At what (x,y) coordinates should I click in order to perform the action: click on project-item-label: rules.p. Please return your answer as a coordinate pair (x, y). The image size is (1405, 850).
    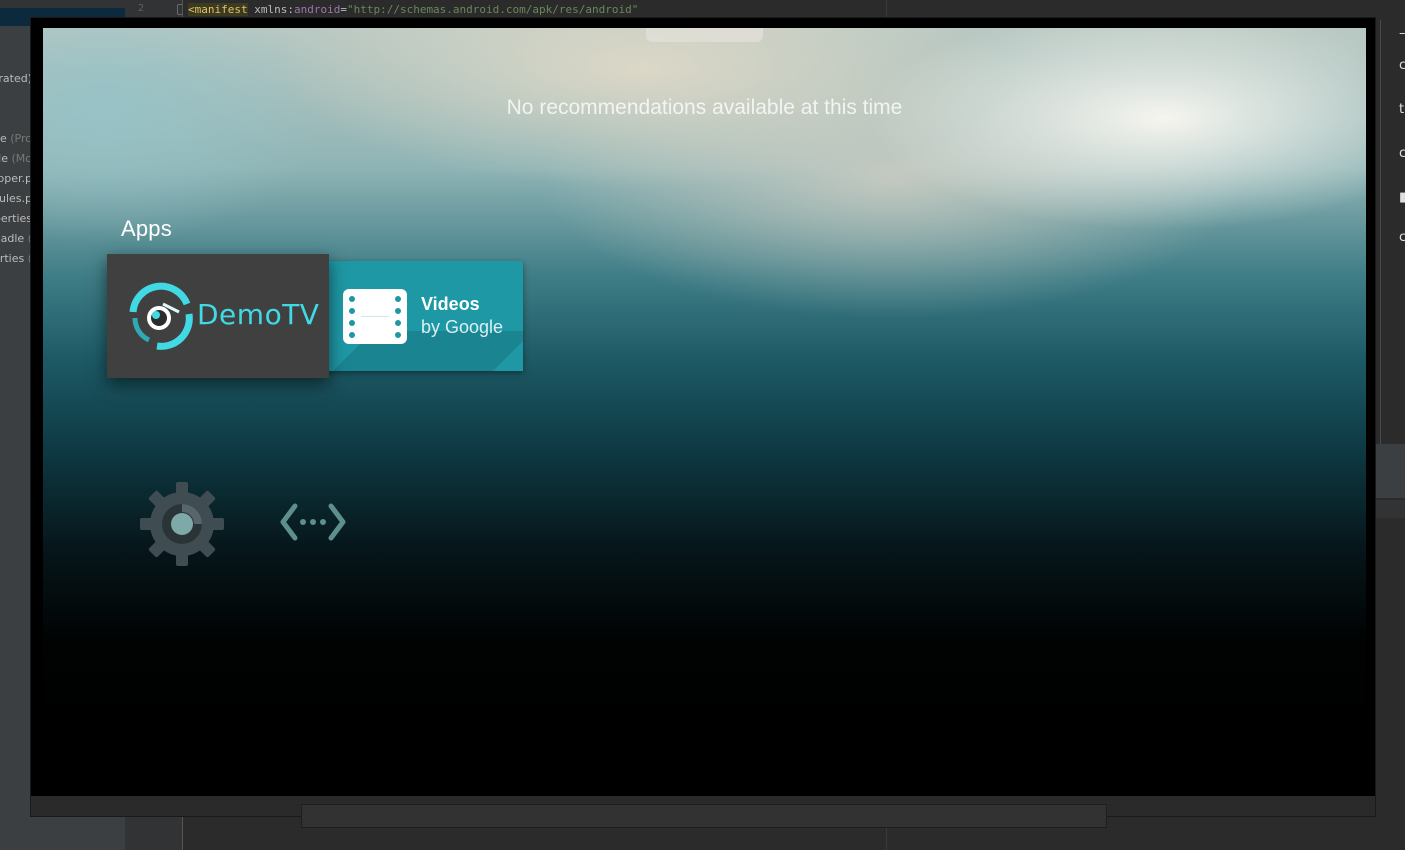
    Looking at the image, I should click on (16, 198).